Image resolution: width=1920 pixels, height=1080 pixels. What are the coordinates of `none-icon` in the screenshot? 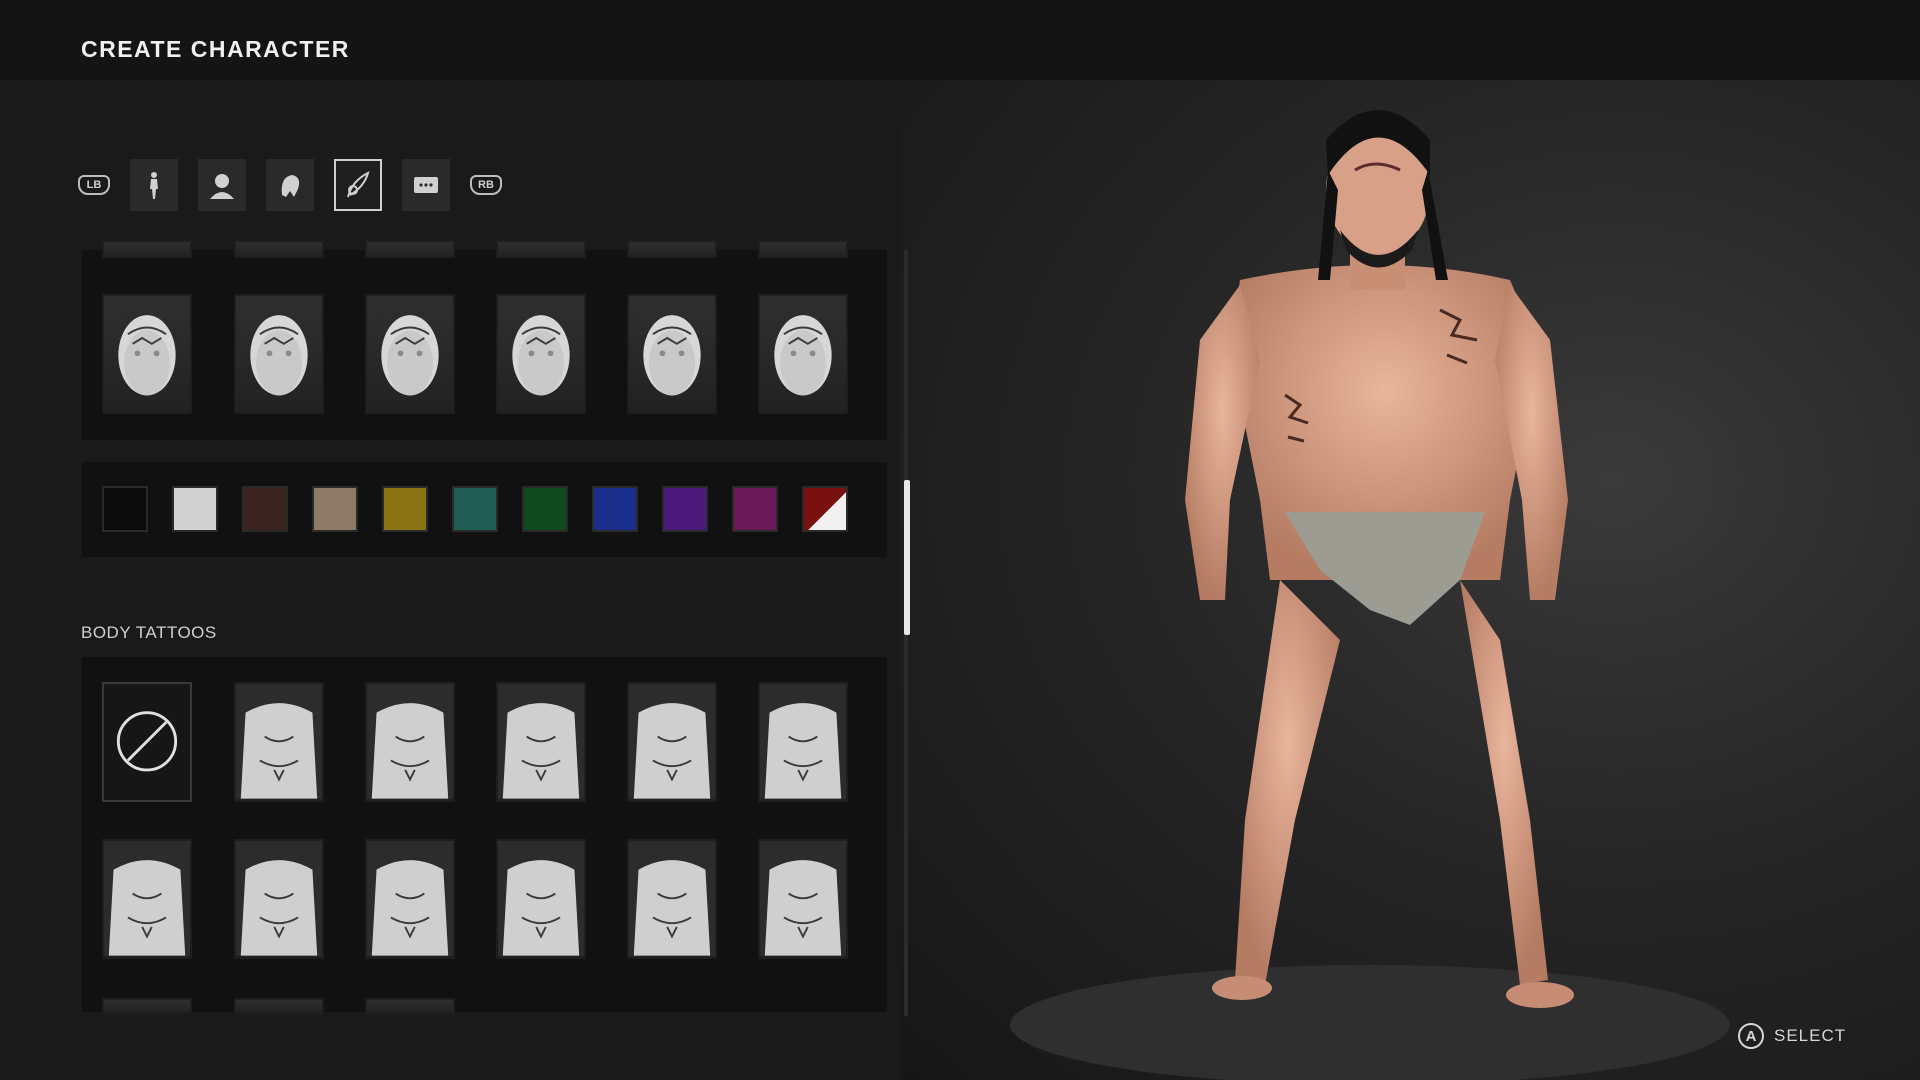 It's located at (147, 741).